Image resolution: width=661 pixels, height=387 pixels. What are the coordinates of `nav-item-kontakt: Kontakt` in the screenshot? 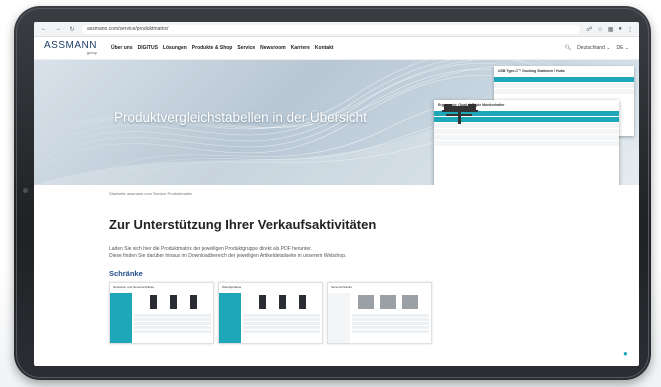 It's located at (324, 48).